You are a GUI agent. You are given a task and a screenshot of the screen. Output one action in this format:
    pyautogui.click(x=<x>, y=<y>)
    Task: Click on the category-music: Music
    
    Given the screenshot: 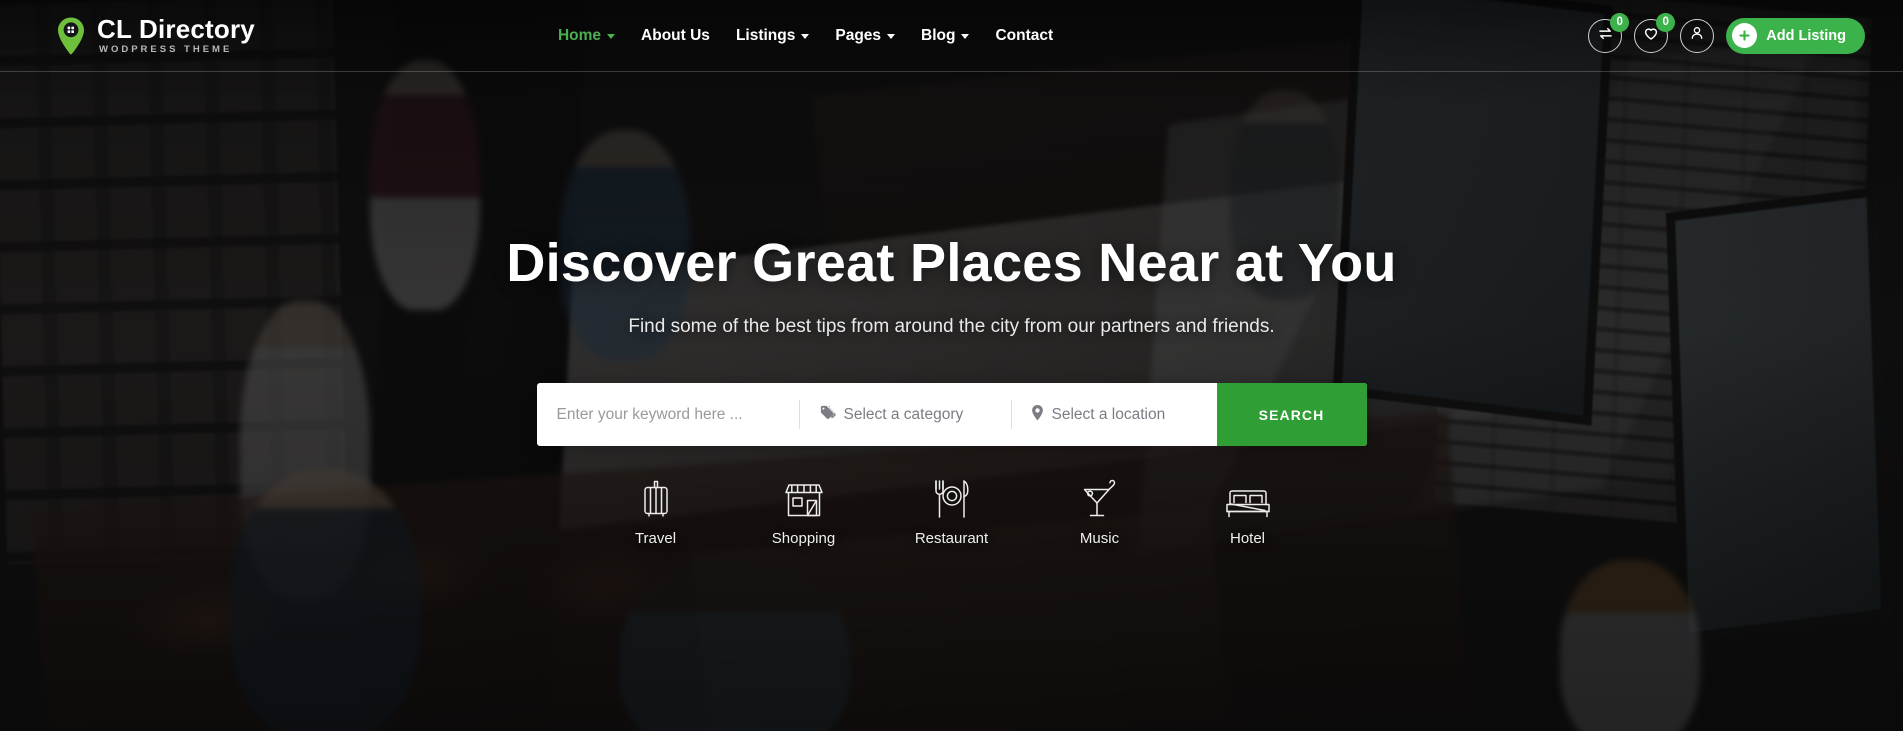 What is the action you would take?
    pyautogui.click(x=1100, y=512)
    